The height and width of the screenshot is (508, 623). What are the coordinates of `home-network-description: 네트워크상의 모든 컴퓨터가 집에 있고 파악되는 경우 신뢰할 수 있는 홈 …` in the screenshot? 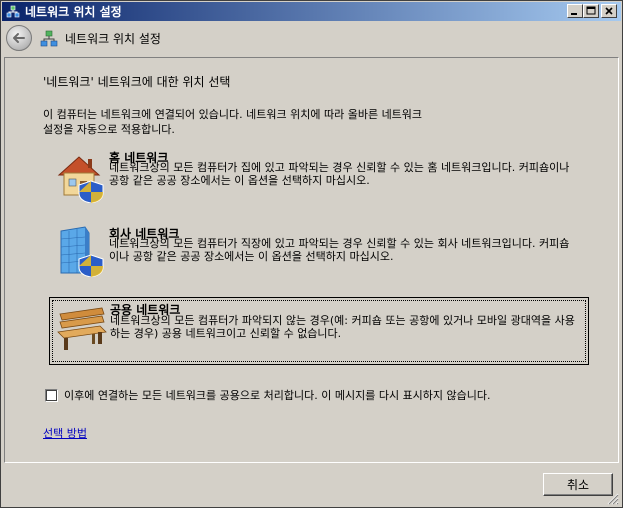 It's located at (339, 174).